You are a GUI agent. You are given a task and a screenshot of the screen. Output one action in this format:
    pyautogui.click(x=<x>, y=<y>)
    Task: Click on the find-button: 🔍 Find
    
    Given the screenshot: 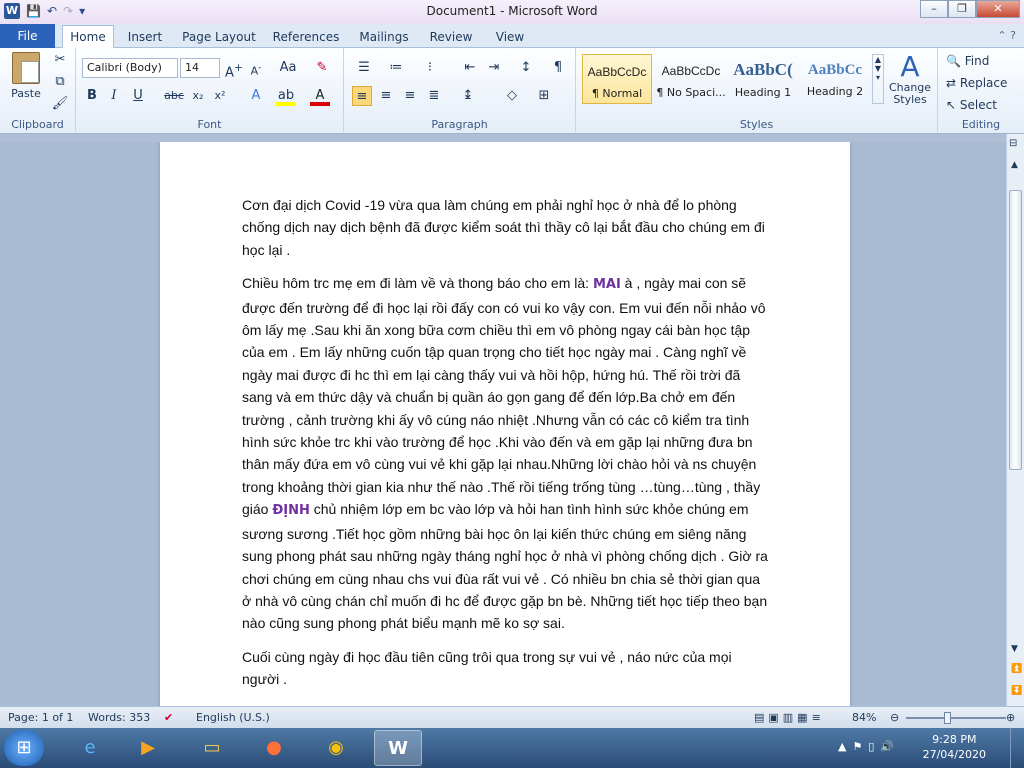 What is the action you would take?
    pyautogui.click(x=967, y=61)
    